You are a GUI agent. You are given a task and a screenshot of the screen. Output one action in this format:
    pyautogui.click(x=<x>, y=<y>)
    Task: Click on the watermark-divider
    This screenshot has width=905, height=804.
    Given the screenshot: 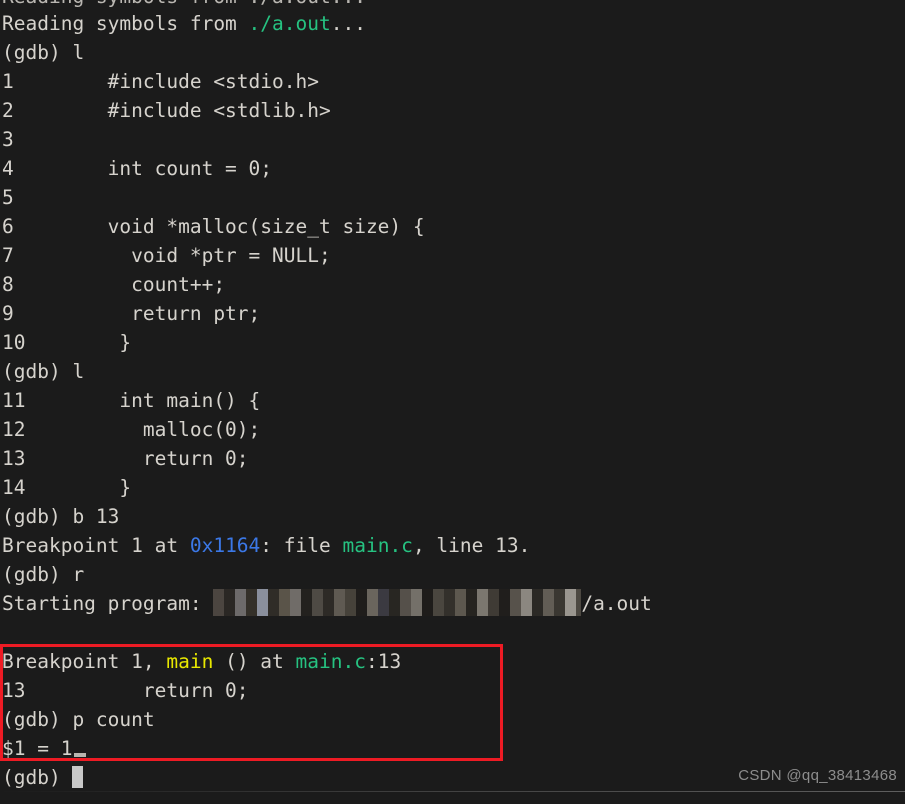 What is the action you would take?
    pyautogui.click(x=452, y=791)
    